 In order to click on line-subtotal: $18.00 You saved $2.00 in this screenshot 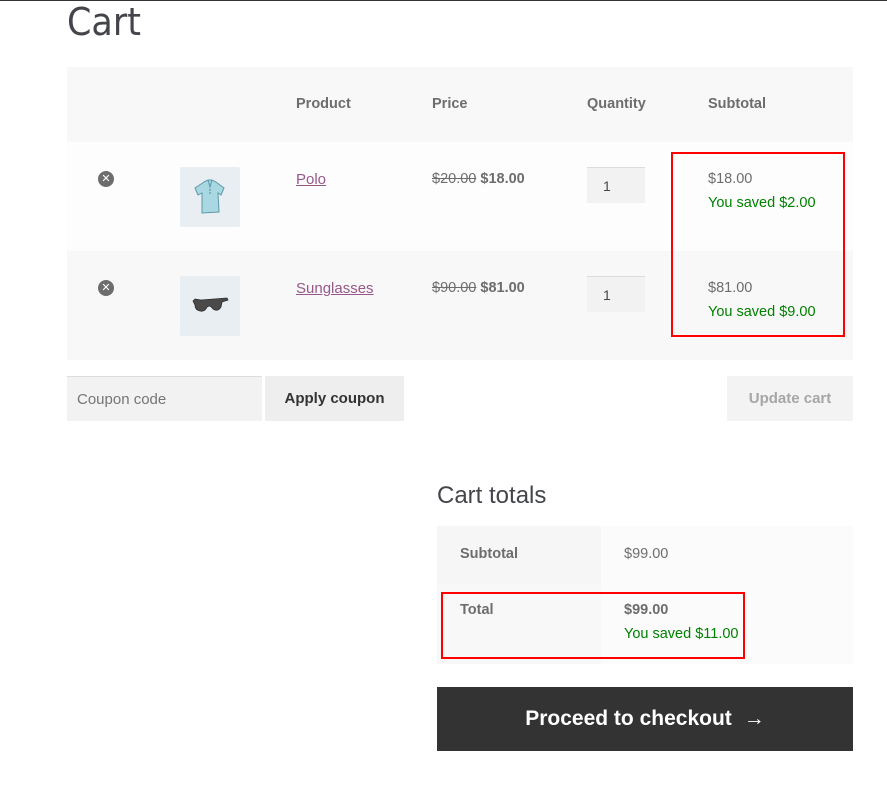, I will do `click(762, 191)`.